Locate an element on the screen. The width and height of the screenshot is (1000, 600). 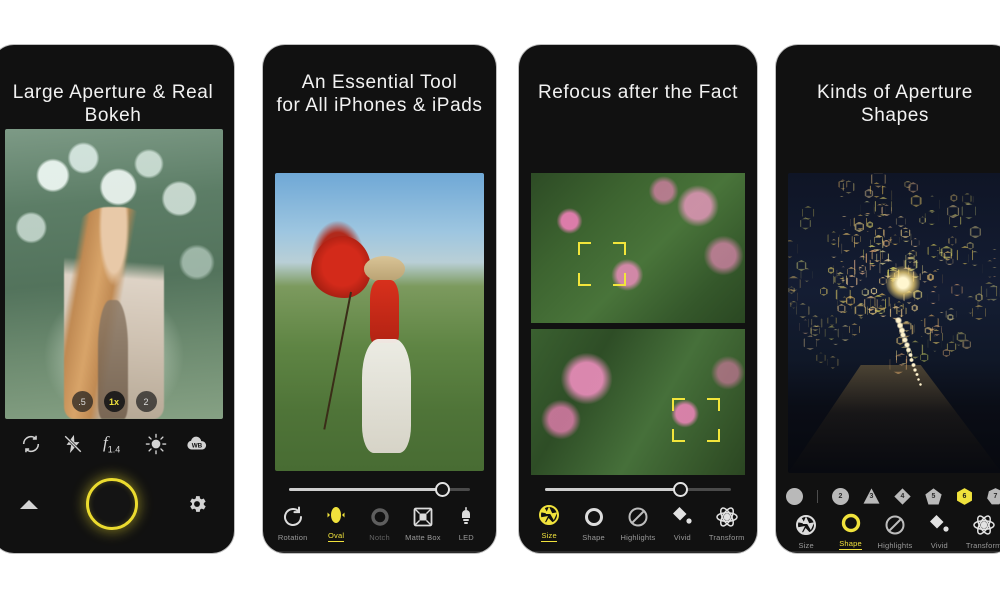
svg-text: WB is located at coordinates (197, 446).